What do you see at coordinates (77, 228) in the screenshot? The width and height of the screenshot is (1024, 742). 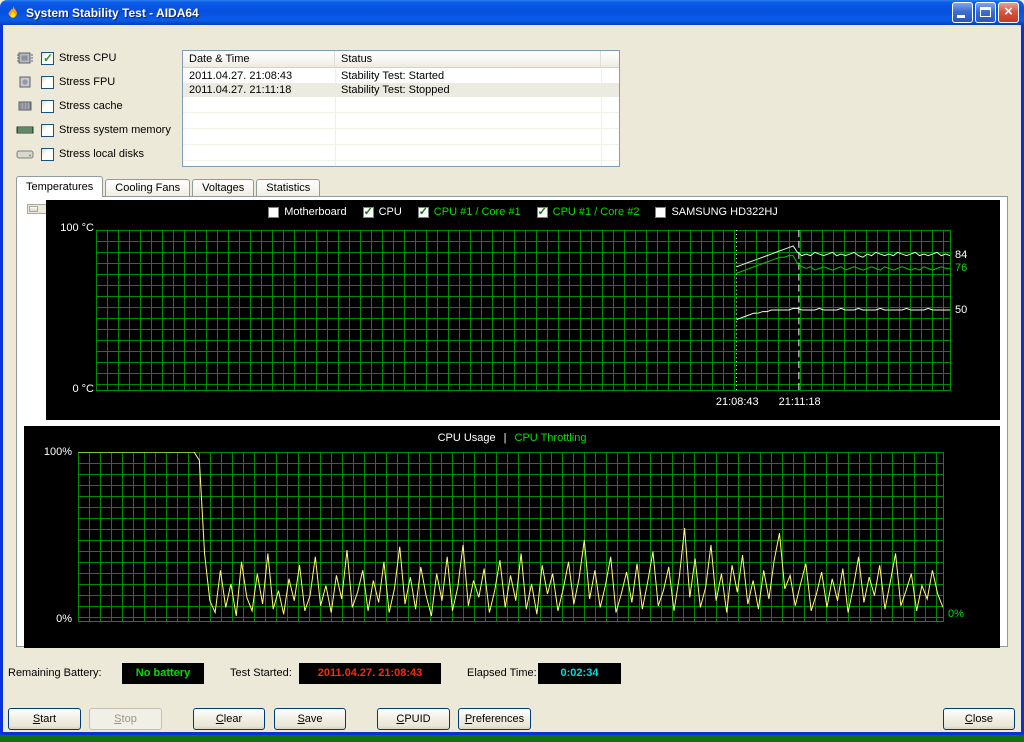 I see `temp-axis-max-label: 100 °C` at bounding box center [77, 228].